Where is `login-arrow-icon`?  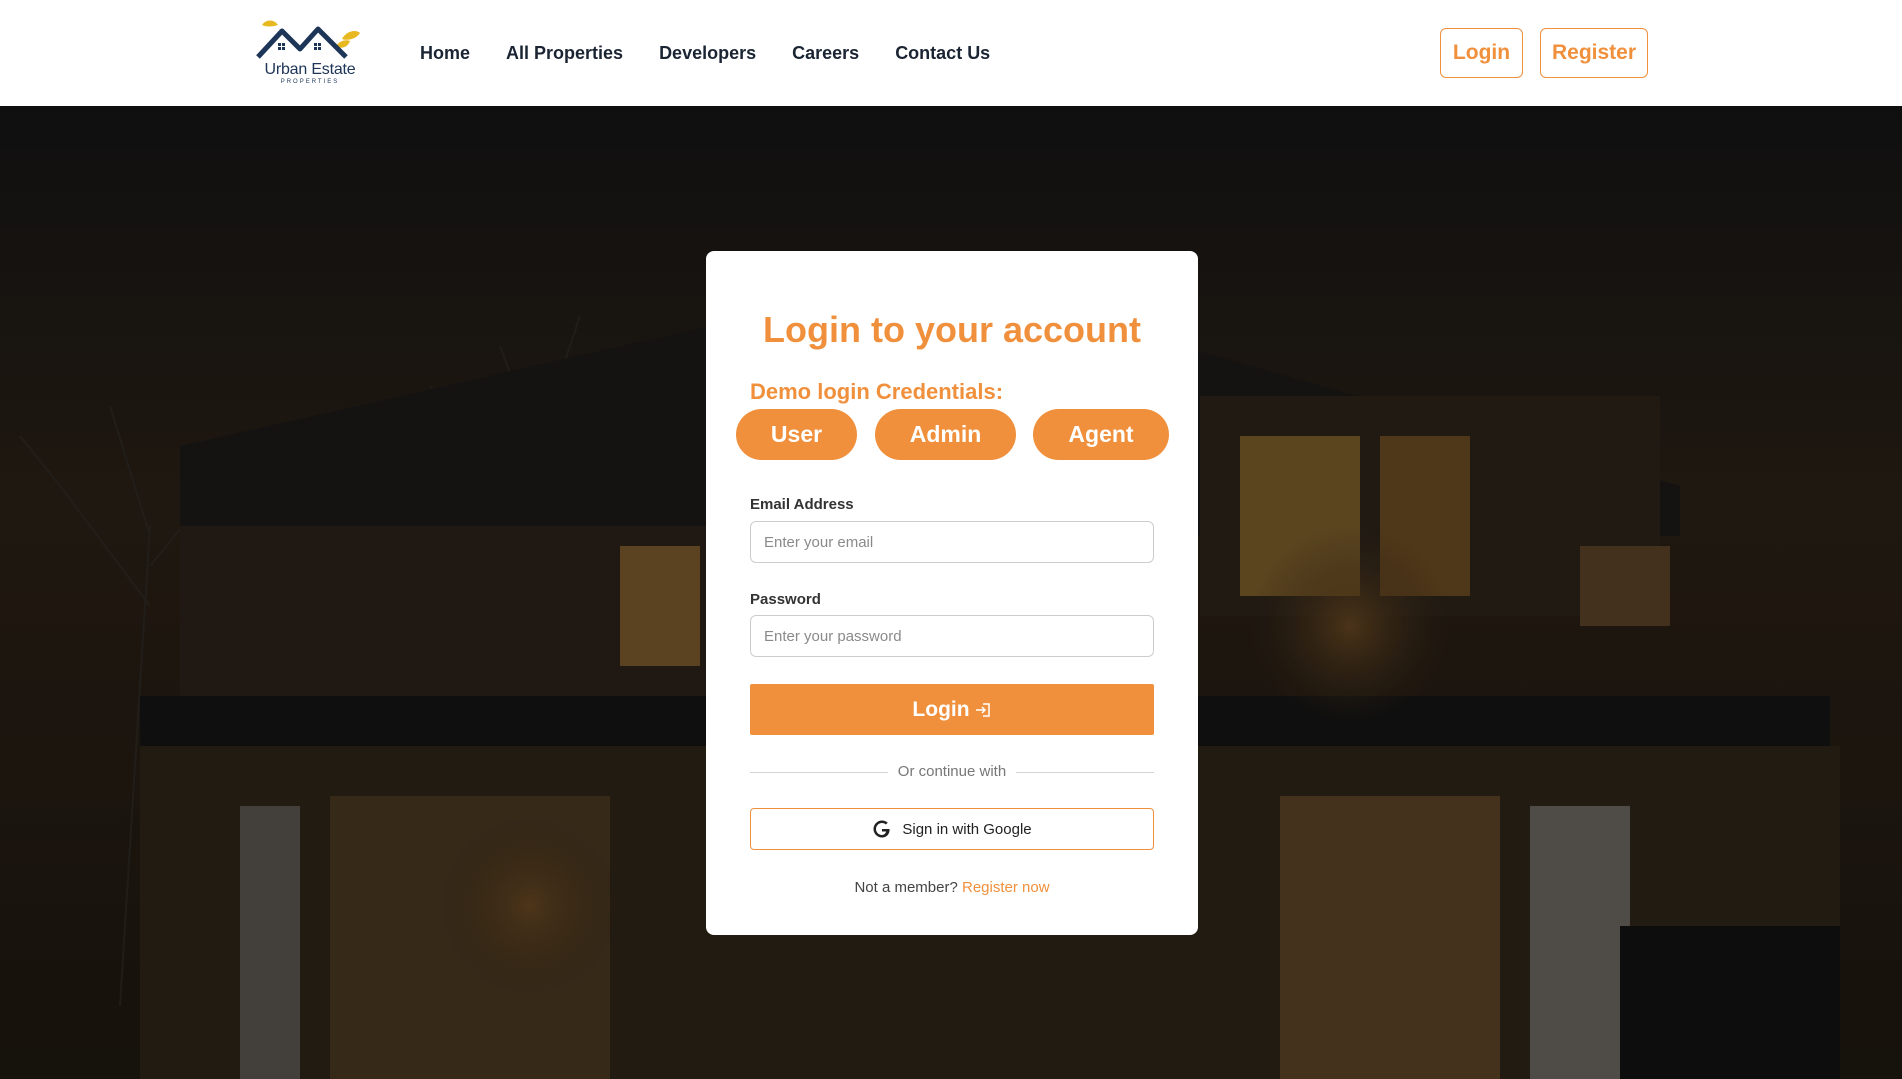
login-arrow-icon is located at coordinates (982, 709).